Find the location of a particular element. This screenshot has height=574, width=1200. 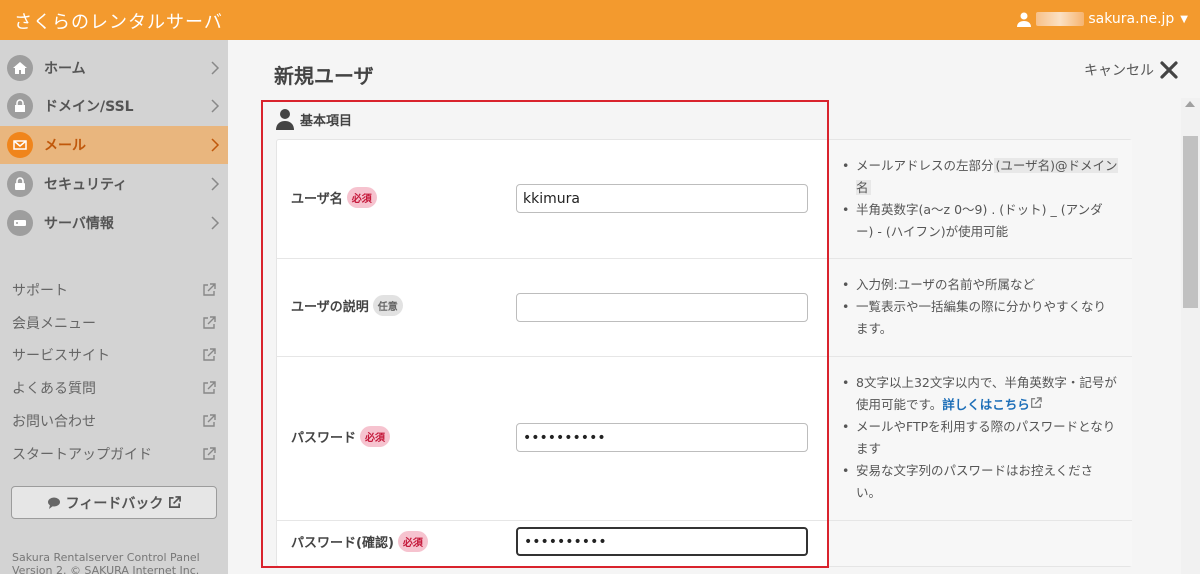

help-text: 入力例:ユーザの名前や所属など is located at coordinates (945, 284).